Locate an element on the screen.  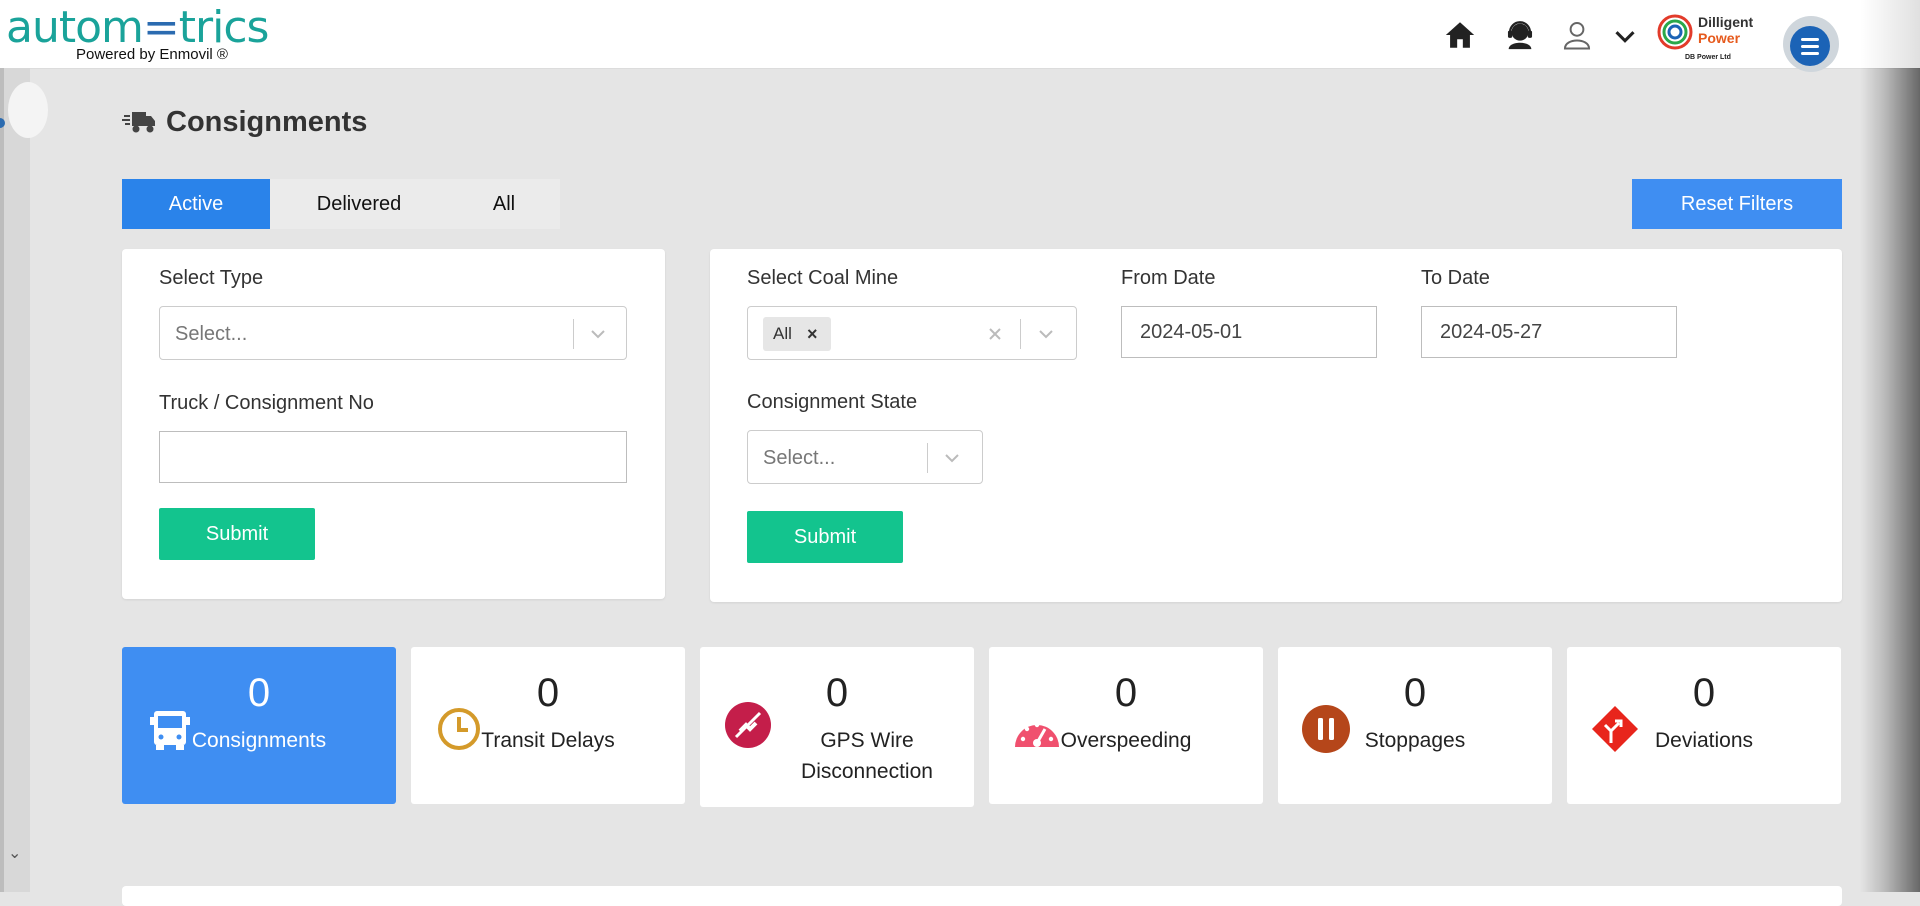
overlay-shadow-top is located at coordinates (1890, 34).